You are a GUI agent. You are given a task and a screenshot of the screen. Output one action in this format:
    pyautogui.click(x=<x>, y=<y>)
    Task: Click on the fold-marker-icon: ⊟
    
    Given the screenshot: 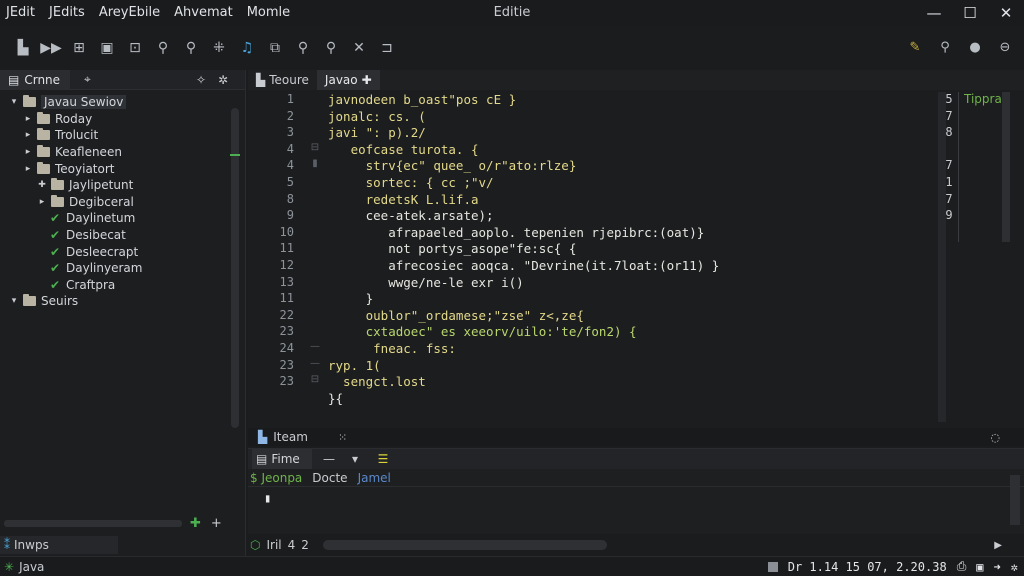 What is the action you would take?
    pyautogui.click(x=315, y=150)
    